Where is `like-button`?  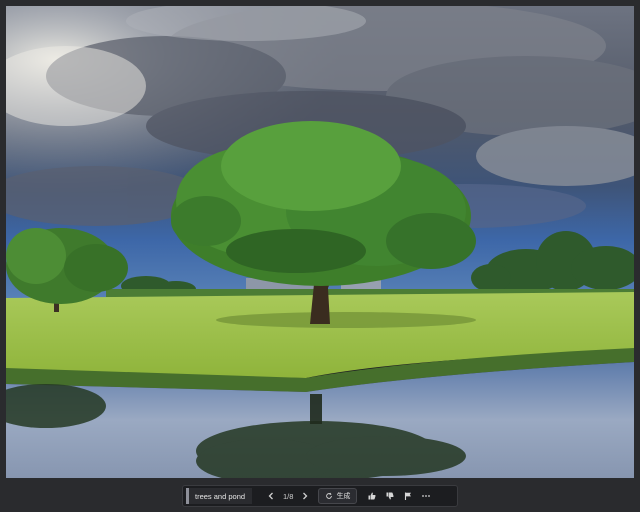
like-button is located at coordinates (372, 496).